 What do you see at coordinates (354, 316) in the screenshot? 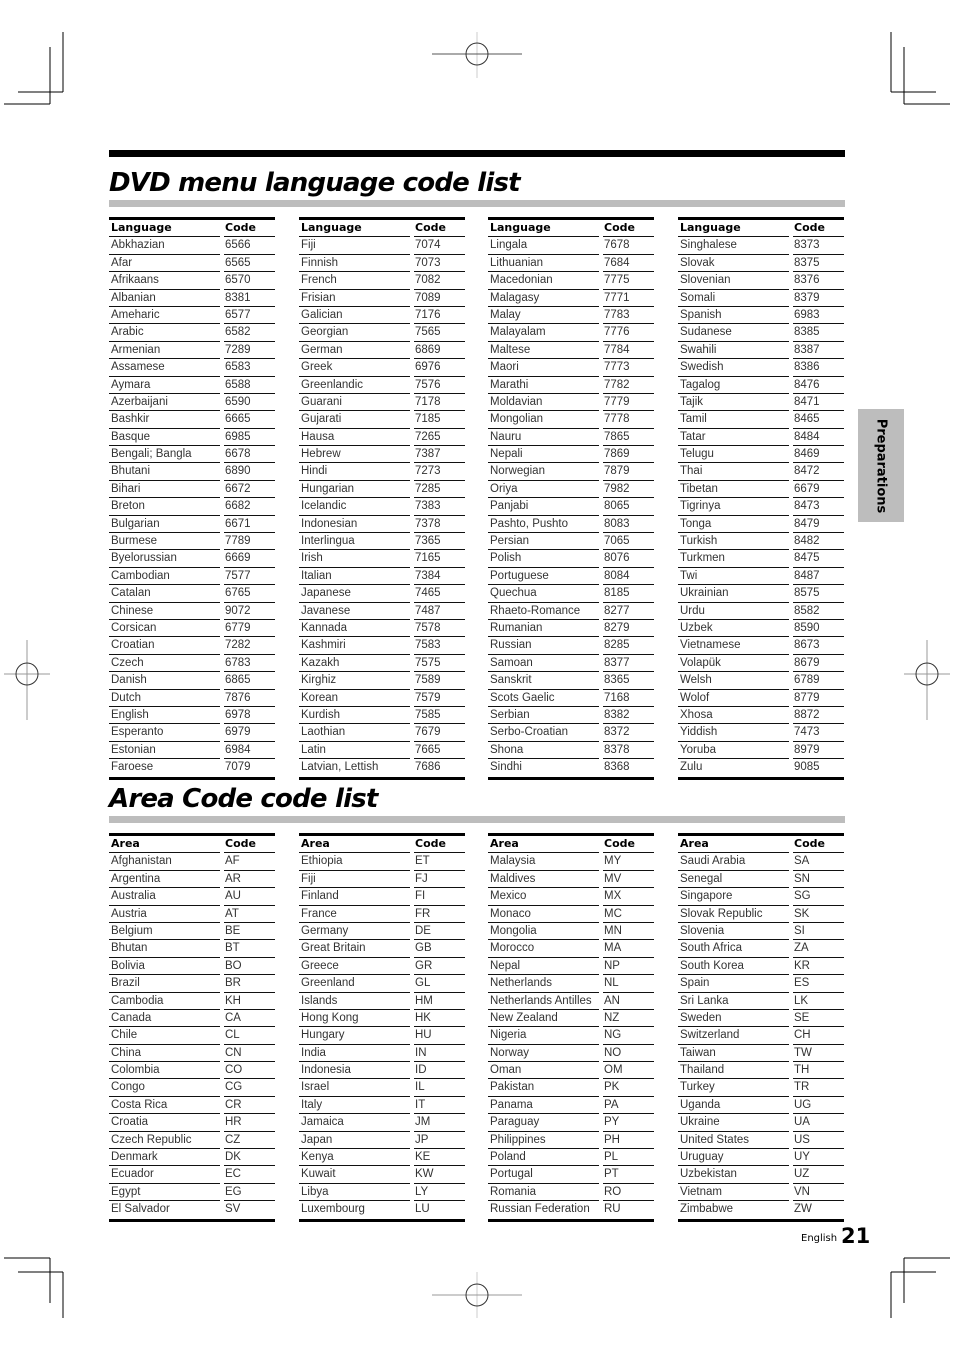
I see `entry-name: Galician` at bounding box center [354, 316].